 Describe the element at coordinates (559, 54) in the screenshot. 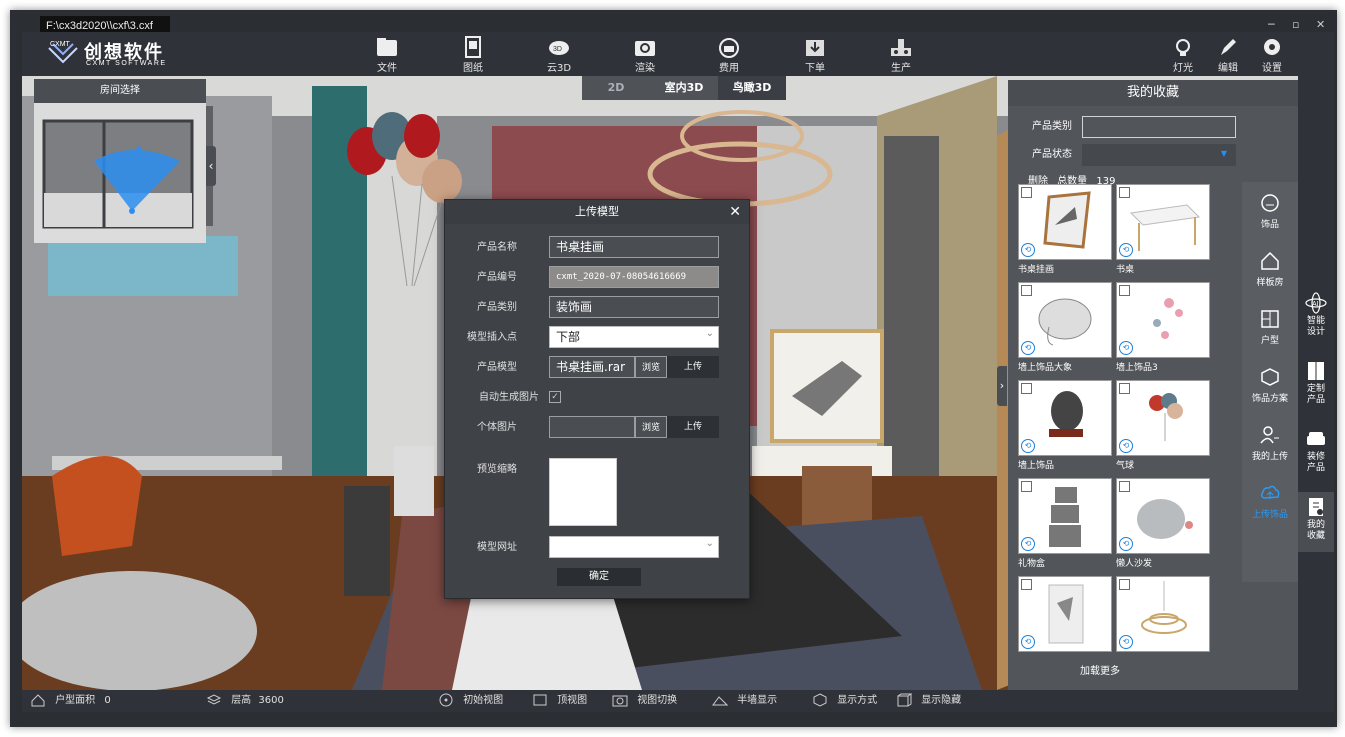

I see `cloud3d-button: 3D 云3D` at that location.